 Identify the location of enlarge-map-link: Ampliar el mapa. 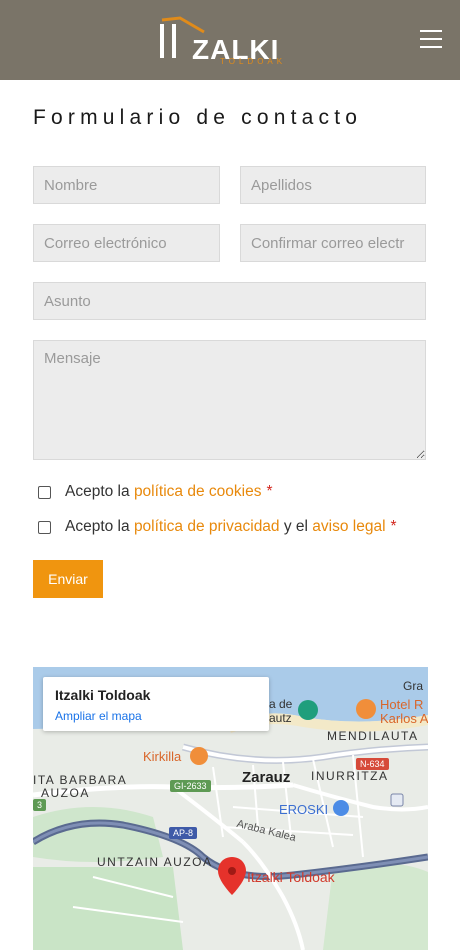
(156, 716).